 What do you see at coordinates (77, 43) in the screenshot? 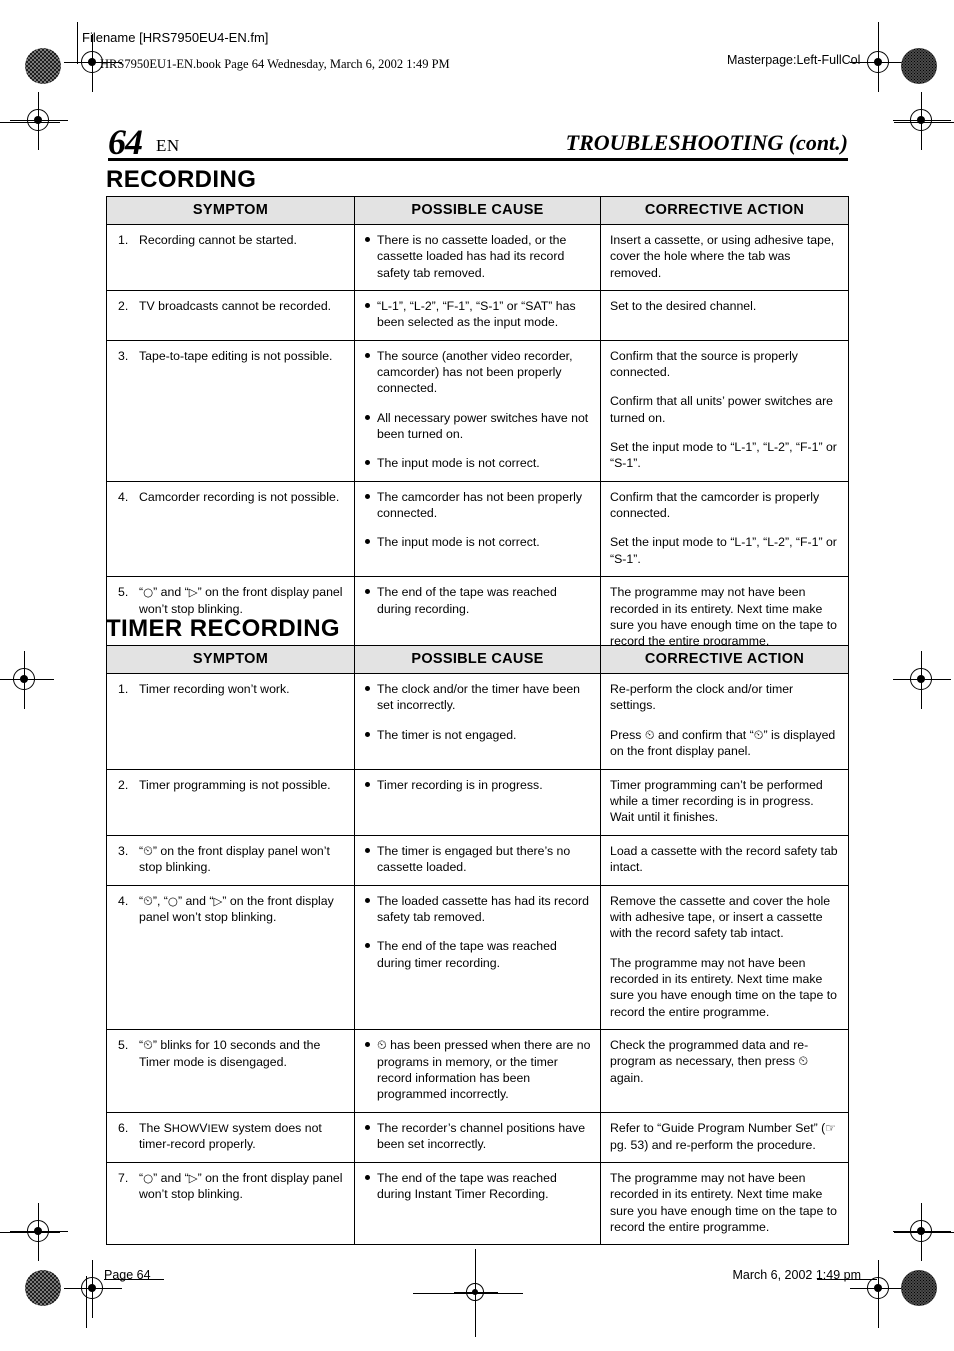
I see `trim-line-top-left-v` at bounding box center [77, 43].